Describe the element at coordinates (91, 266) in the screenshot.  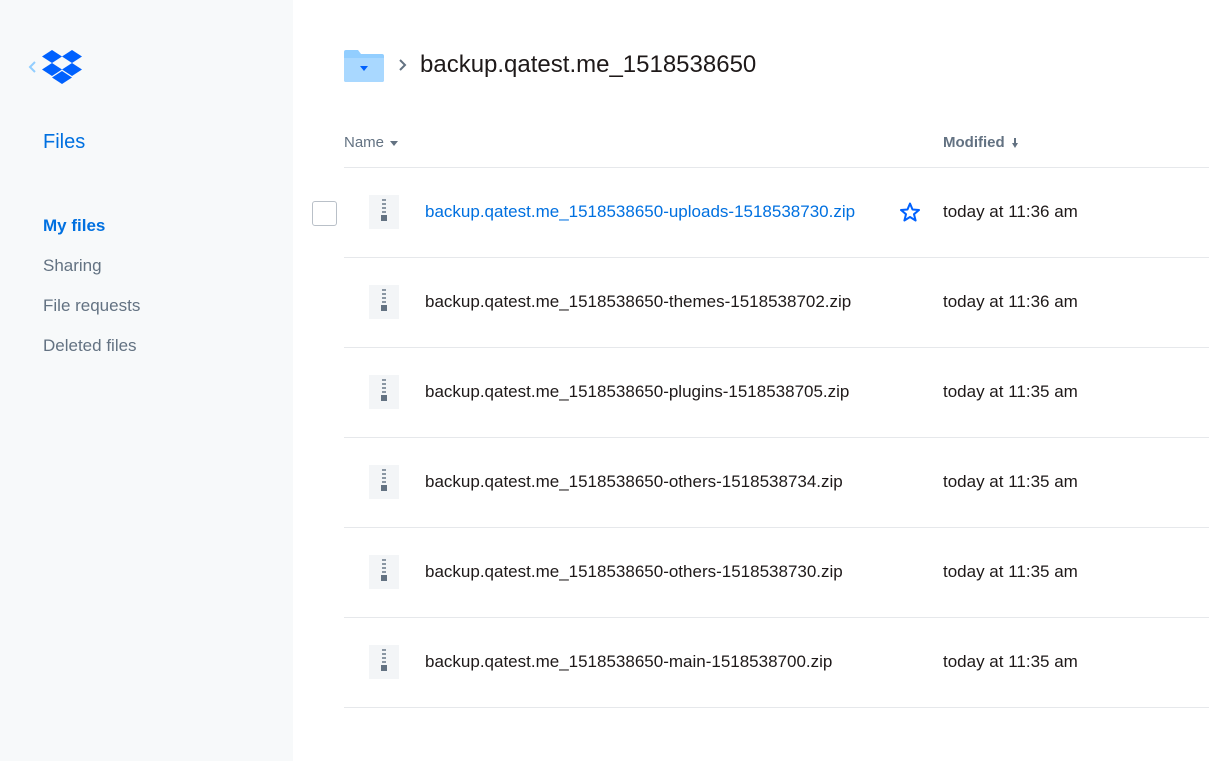
I see `sidebar-item-sharing: Sharing` at that location.